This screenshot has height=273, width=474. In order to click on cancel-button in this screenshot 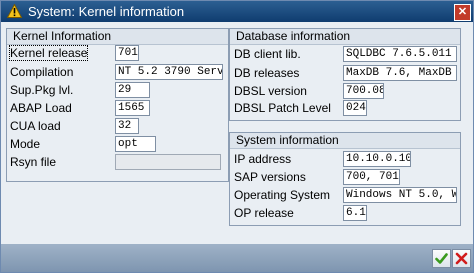, I will do `click(461, 258)`.